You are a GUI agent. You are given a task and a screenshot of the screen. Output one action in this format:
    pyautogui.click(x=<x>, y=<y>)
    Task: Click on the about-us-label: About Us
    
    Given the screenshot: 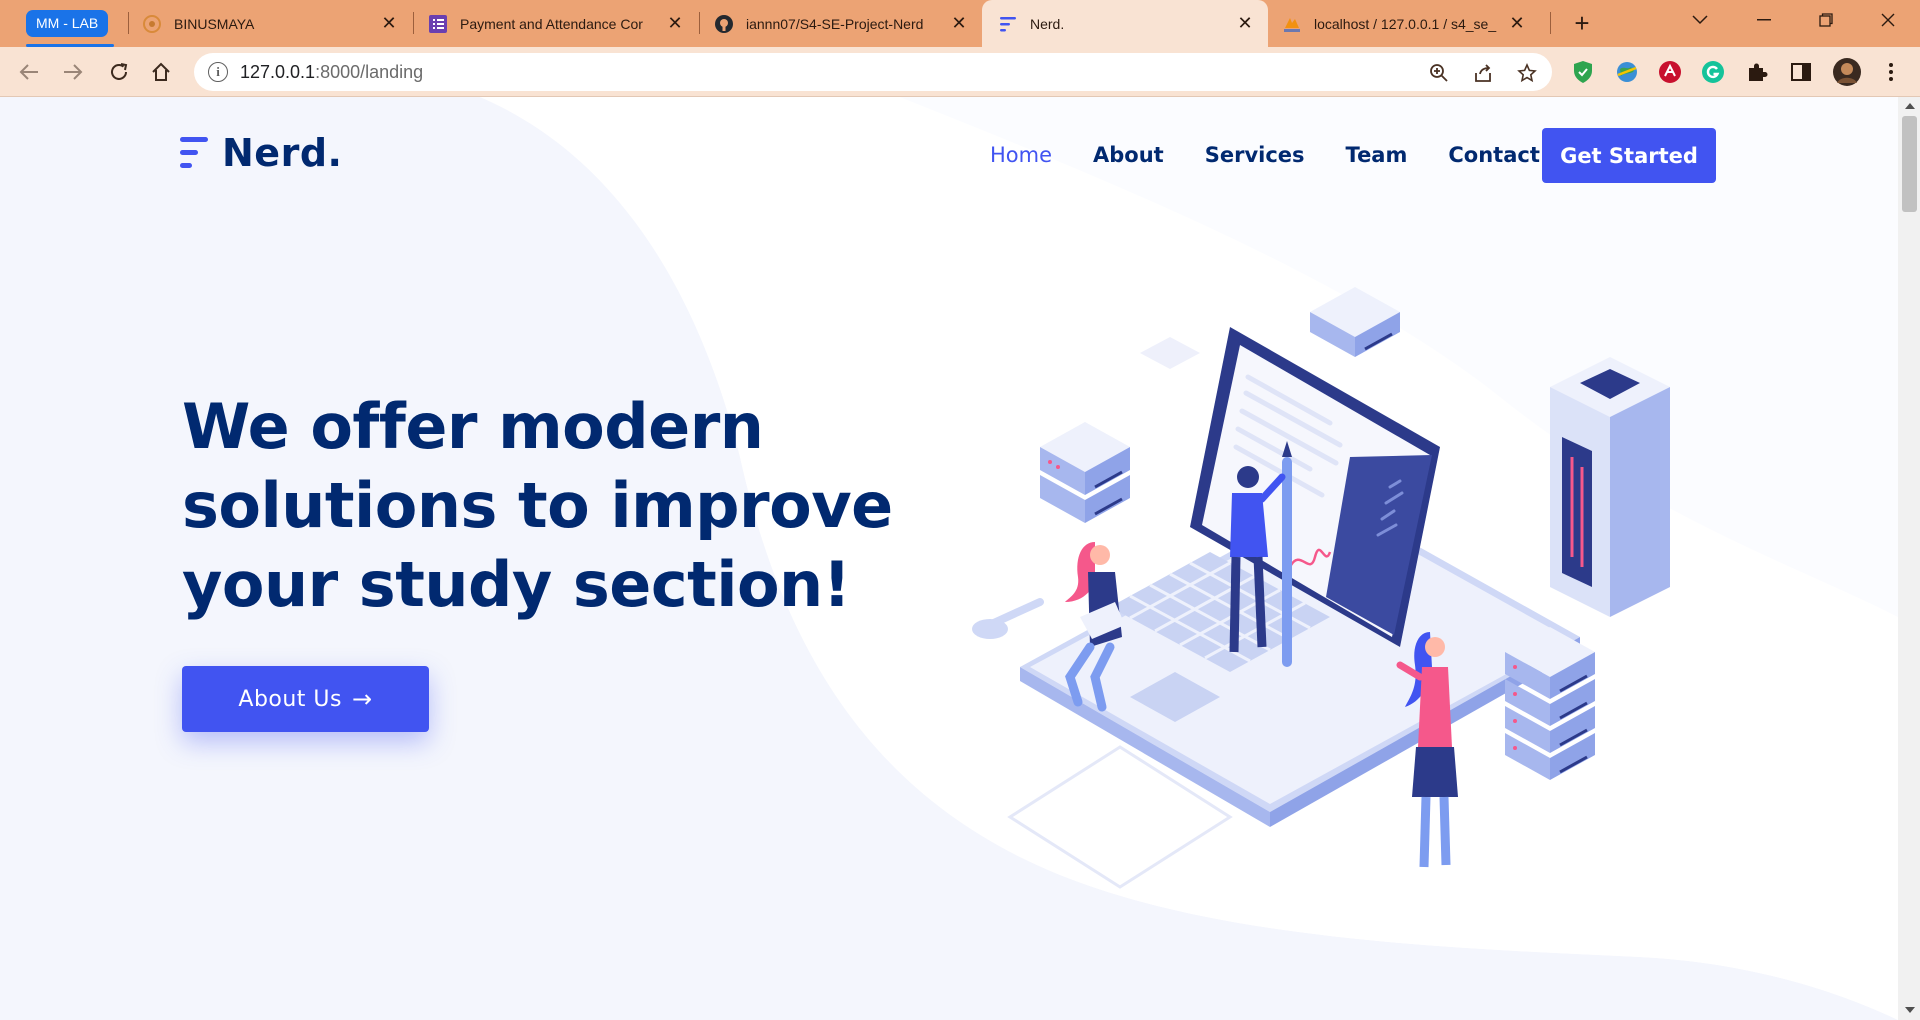 What is the action you would take?
    pyautogui.click(x=290, y=699)
    